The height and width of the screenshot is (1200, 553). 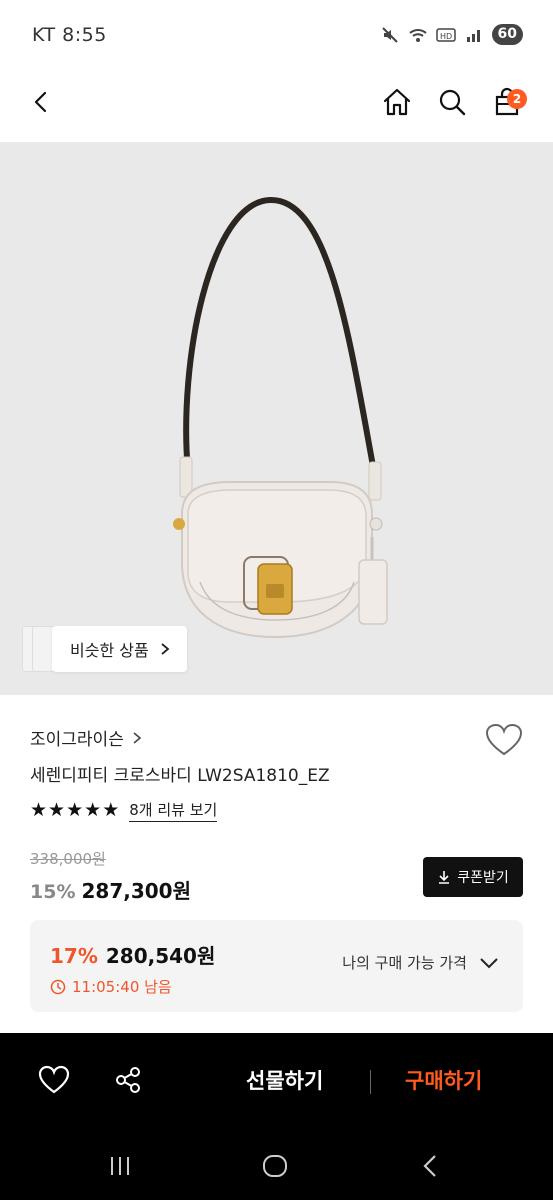 I want to click on my-price-label: 나의 구매 가능 가격, so click(x=404, y=963).